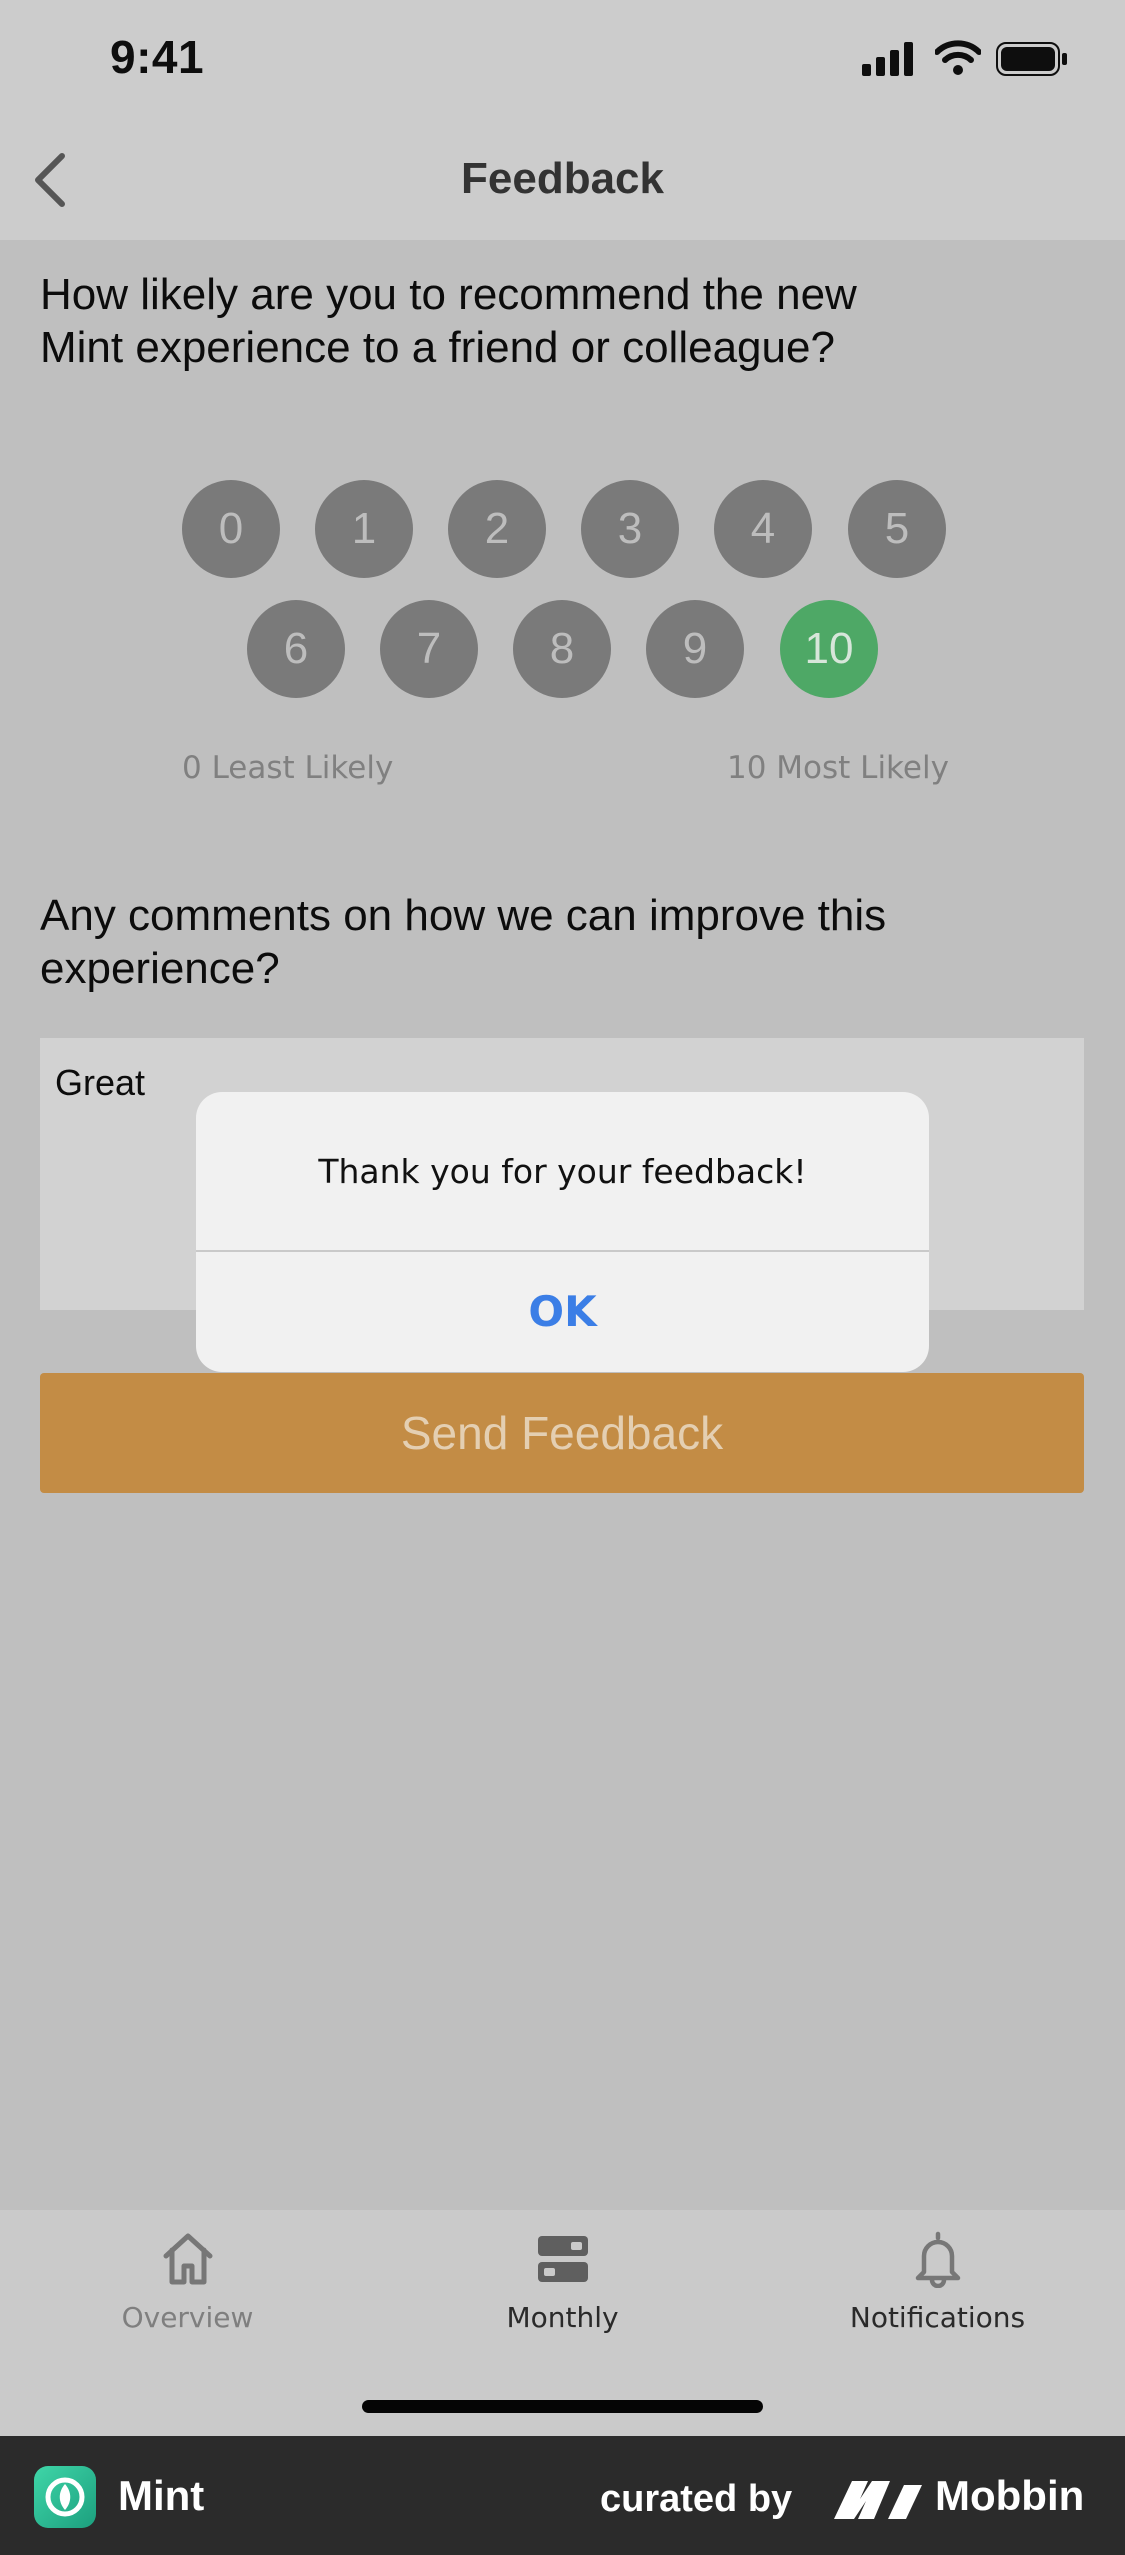  Describe the element at coordinates (448, 294) in the screenshot. I see `question-line: How likely are you to recommend the new` at that location.